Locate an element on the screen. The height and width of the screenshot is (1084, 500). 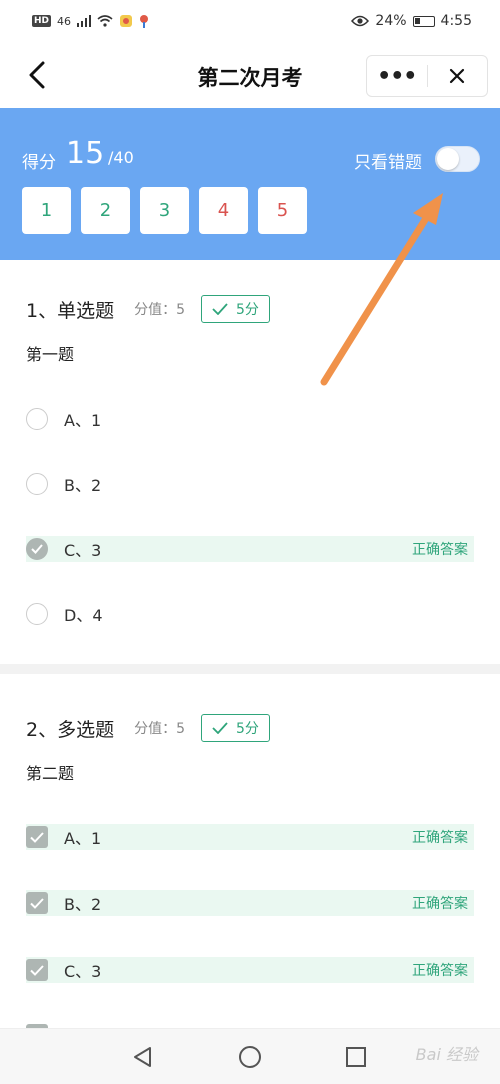
question-title: 1、单选题 is located at coordinates (70, 310).